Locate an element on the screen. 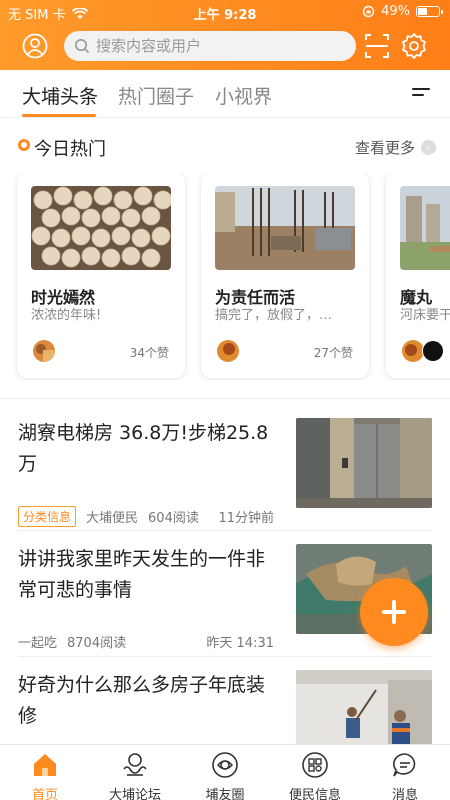 The image size is (450, 800). tab-headlines: 大埔头条 is located at coordinates (60, 95).